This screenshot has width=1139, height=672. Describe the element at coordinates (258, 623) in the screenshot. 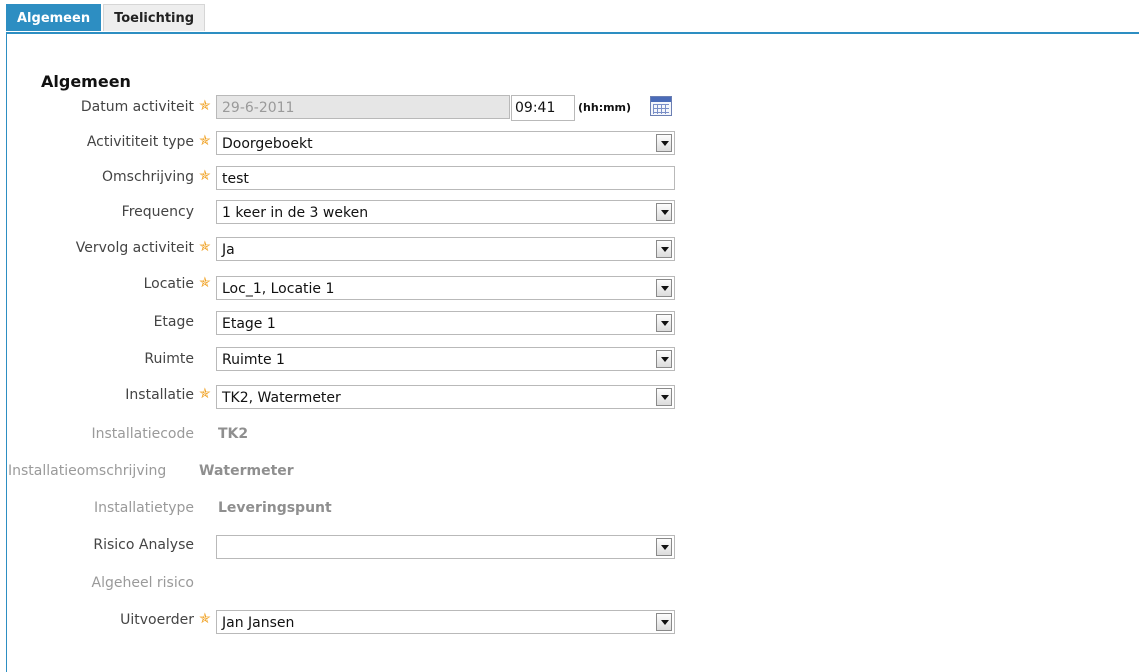

I see `uitvoerder-value: Jan Jansen` at that location.